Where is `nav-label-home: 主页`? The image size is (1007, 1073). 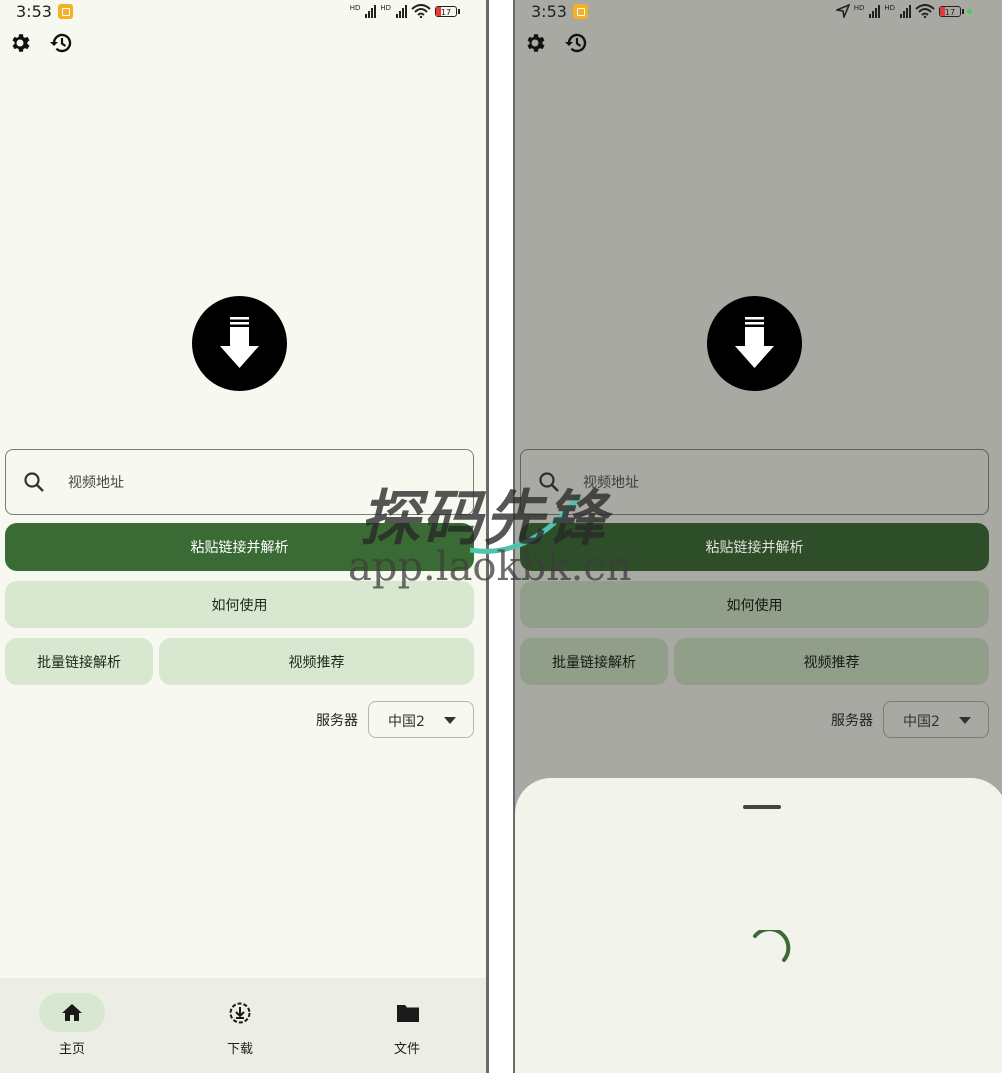 nav-label-home: 主页 is located at coordinates (71, 1049).